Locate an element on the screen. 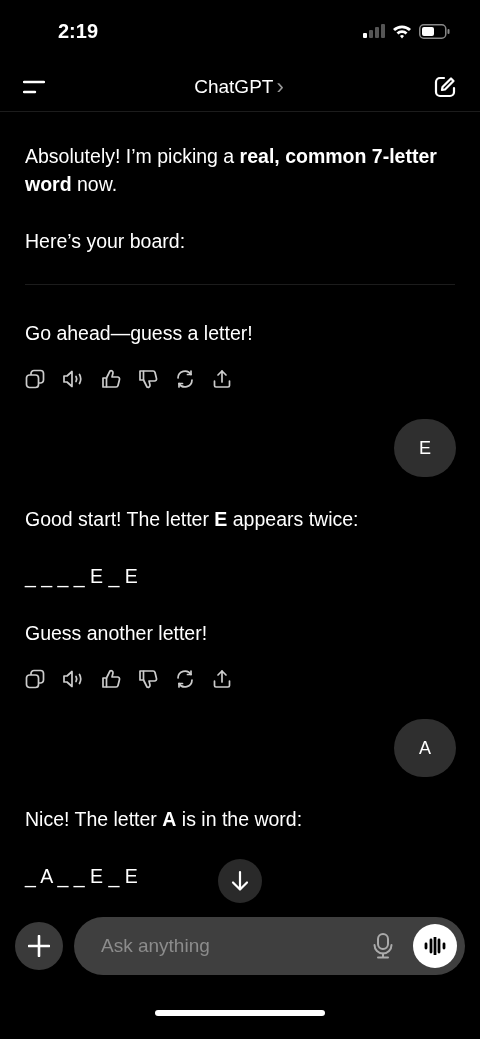 This screenshot has height=1039, width=480. message-text: Nice! The letter A is in the word: is located at coordinates (164, 819).